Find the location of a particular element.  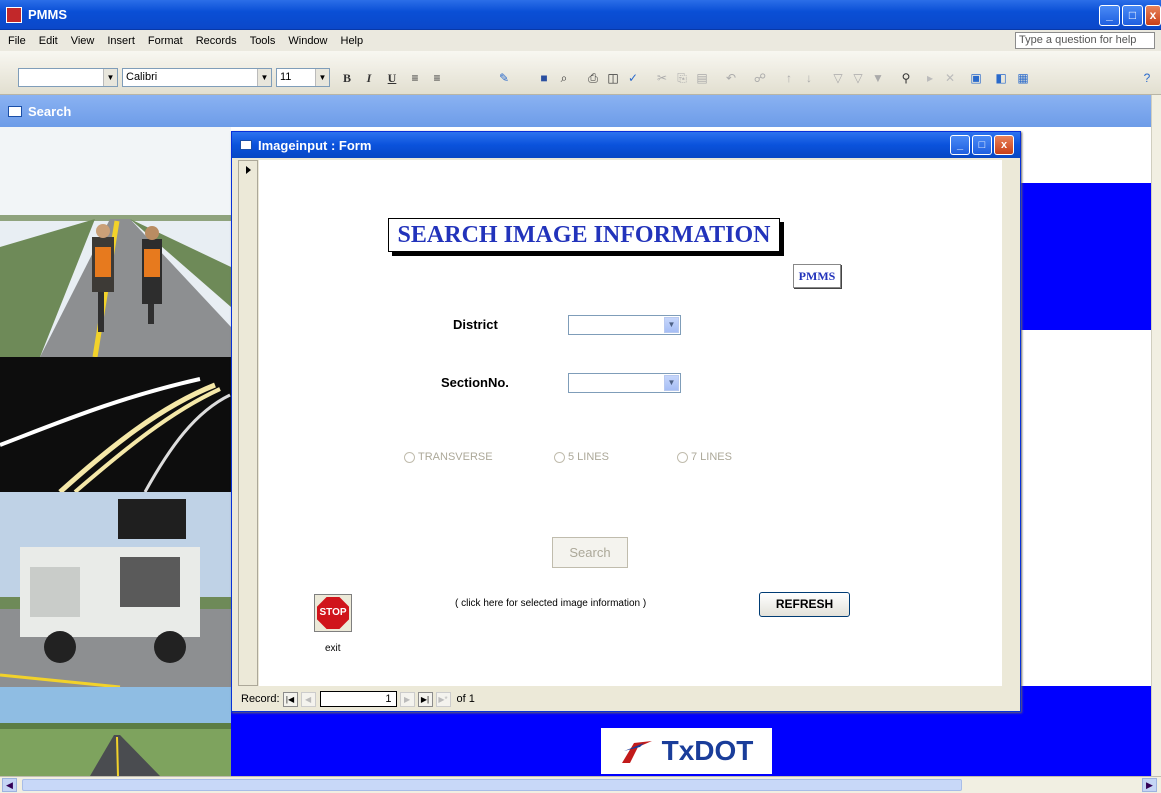

sectionno-label: SectionNo. is located at coordinates (475, 382).